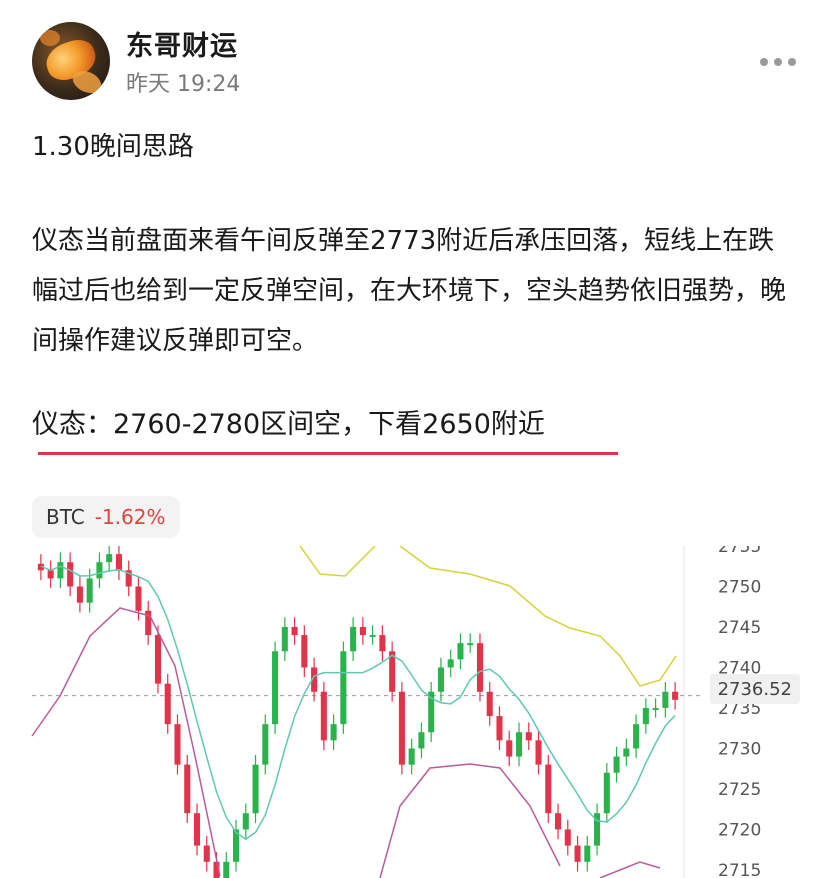  I want to click on post-title: 1.30晚间思路, so click(113, 147).